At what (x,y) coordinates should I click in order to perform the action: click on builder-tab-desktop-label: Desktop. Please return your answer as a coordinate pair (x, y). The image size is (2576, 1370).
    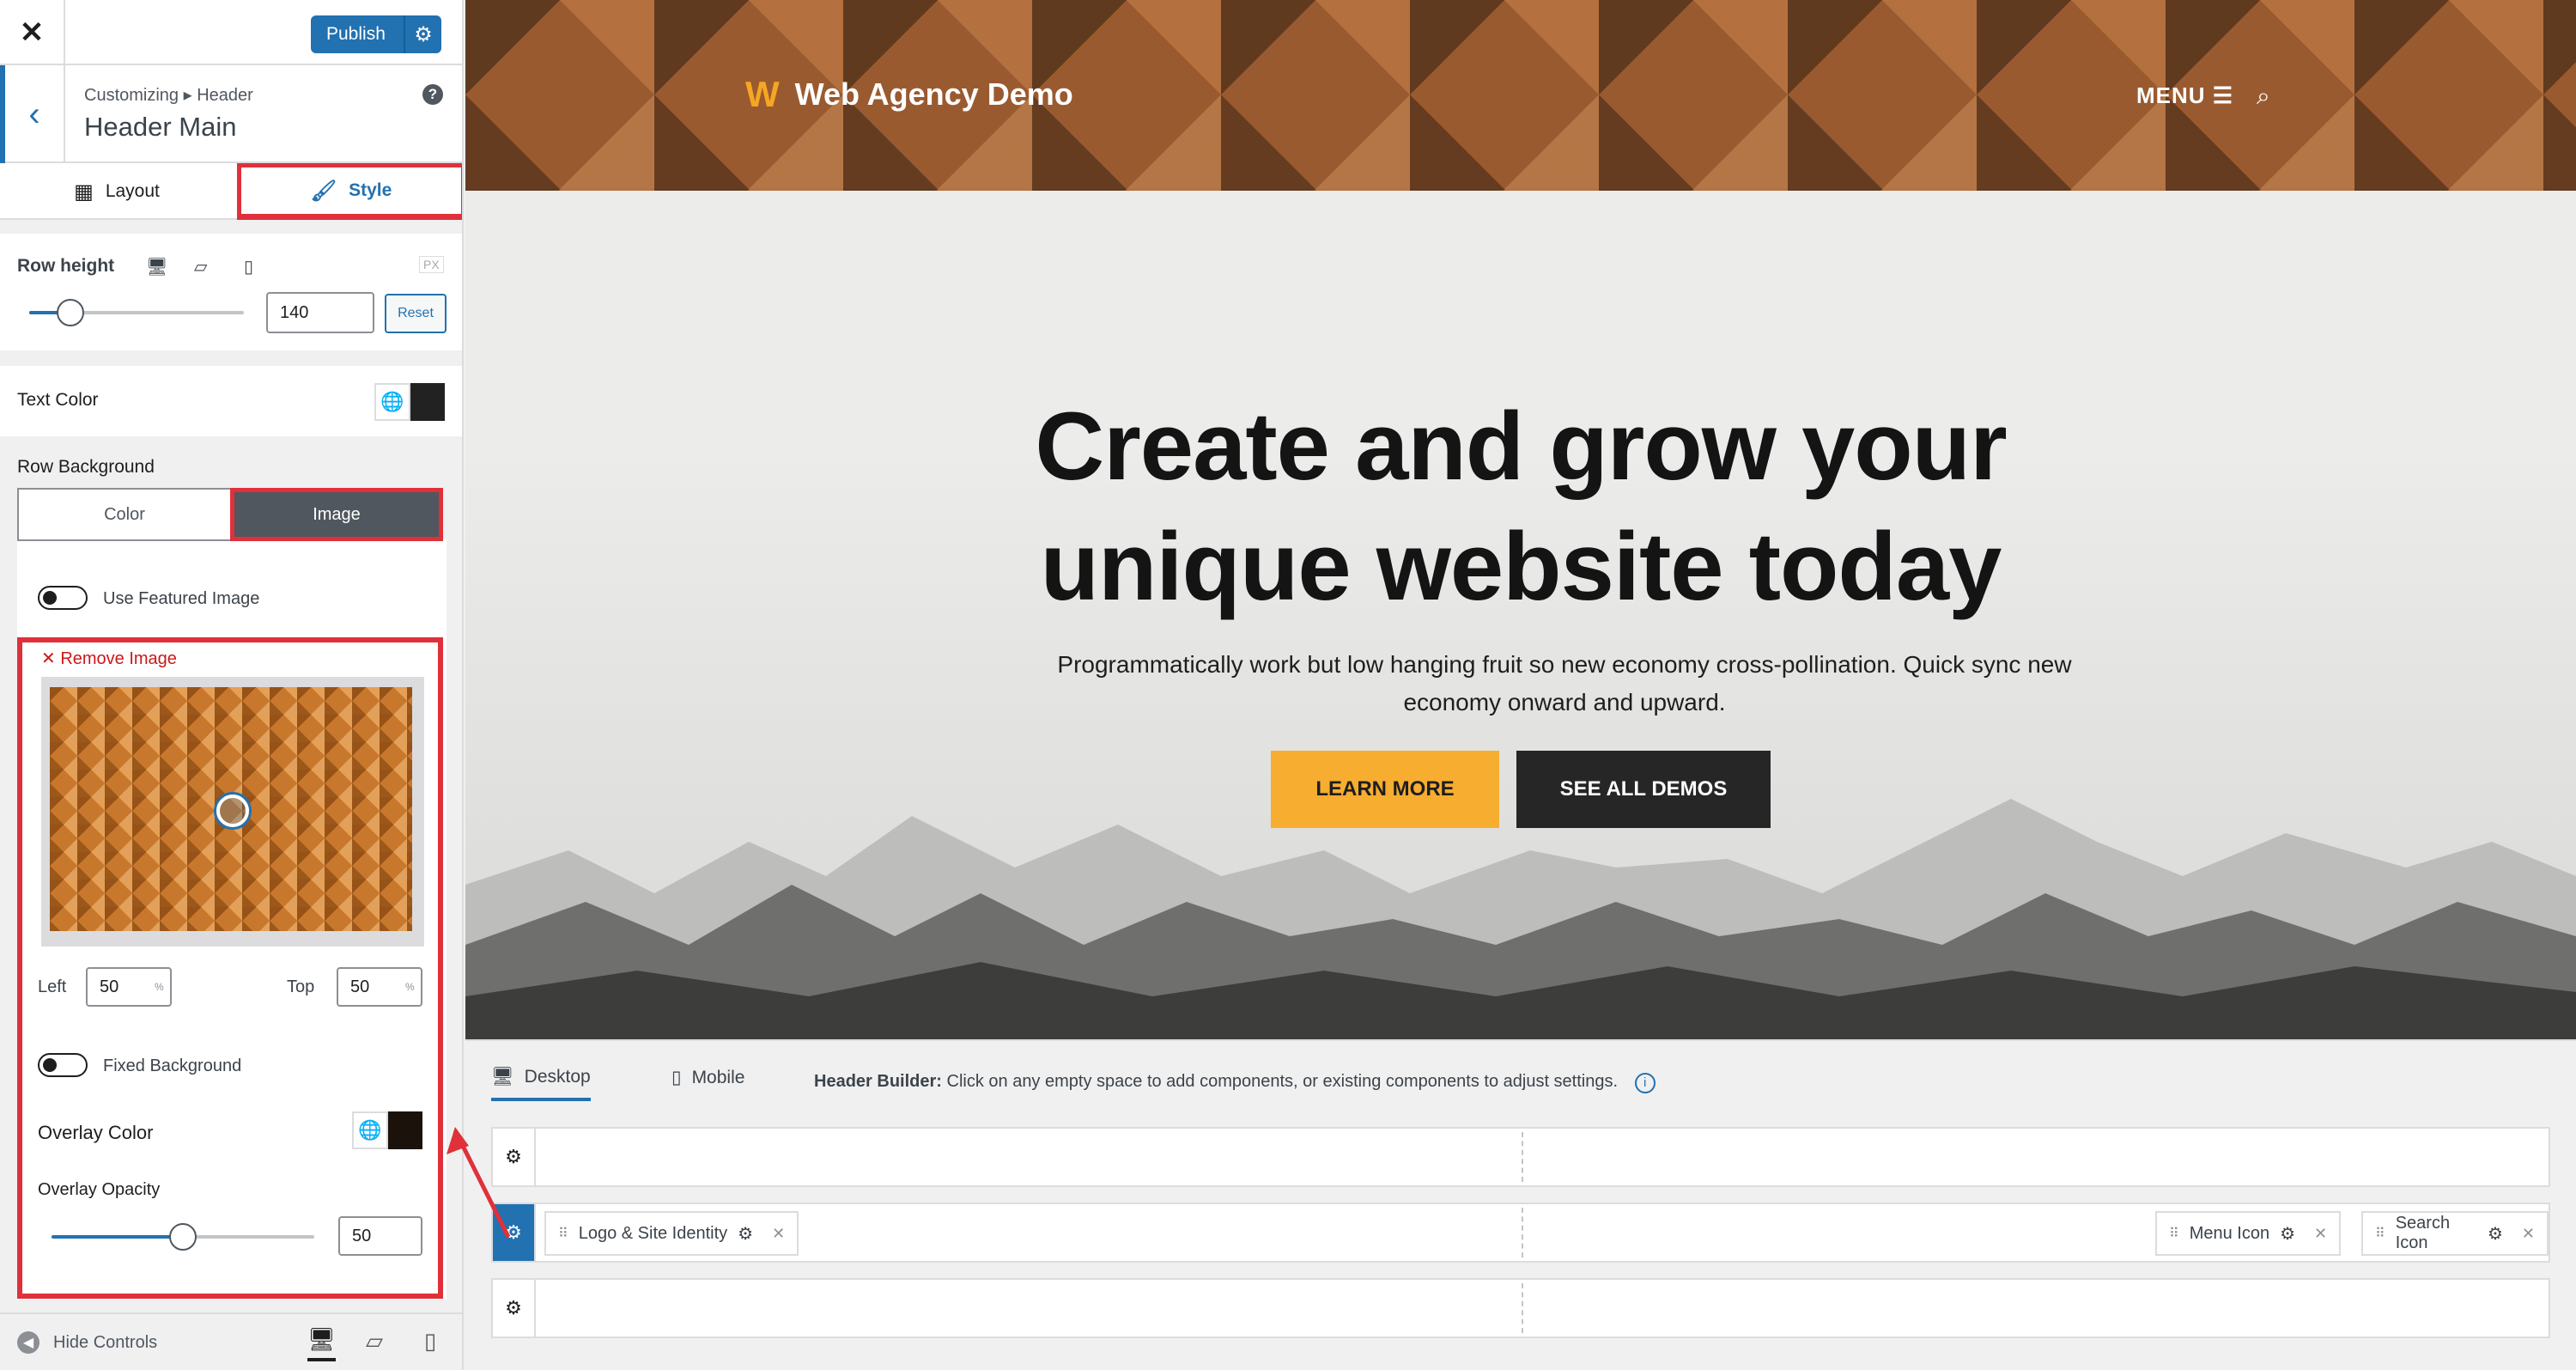
    Looking at the image, I should click on (557, 1077).